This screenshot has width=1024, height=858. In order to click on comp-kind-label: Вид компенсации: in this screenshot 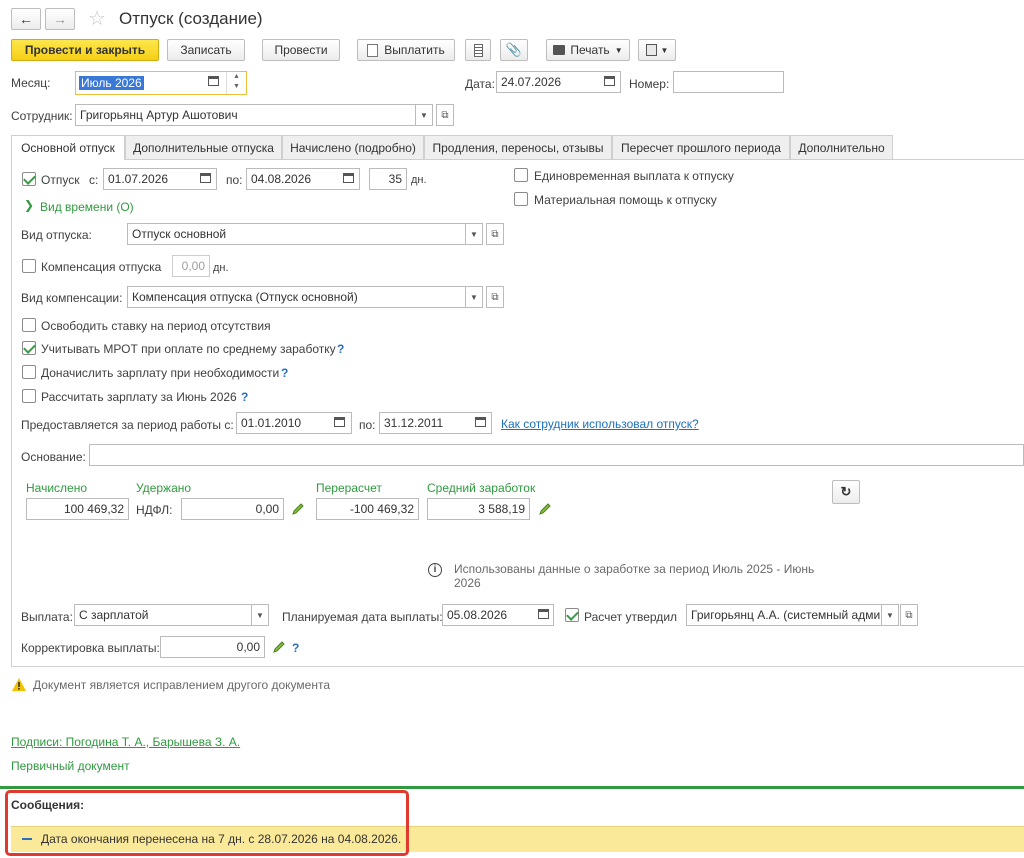, I will do `click(72, 298)`.